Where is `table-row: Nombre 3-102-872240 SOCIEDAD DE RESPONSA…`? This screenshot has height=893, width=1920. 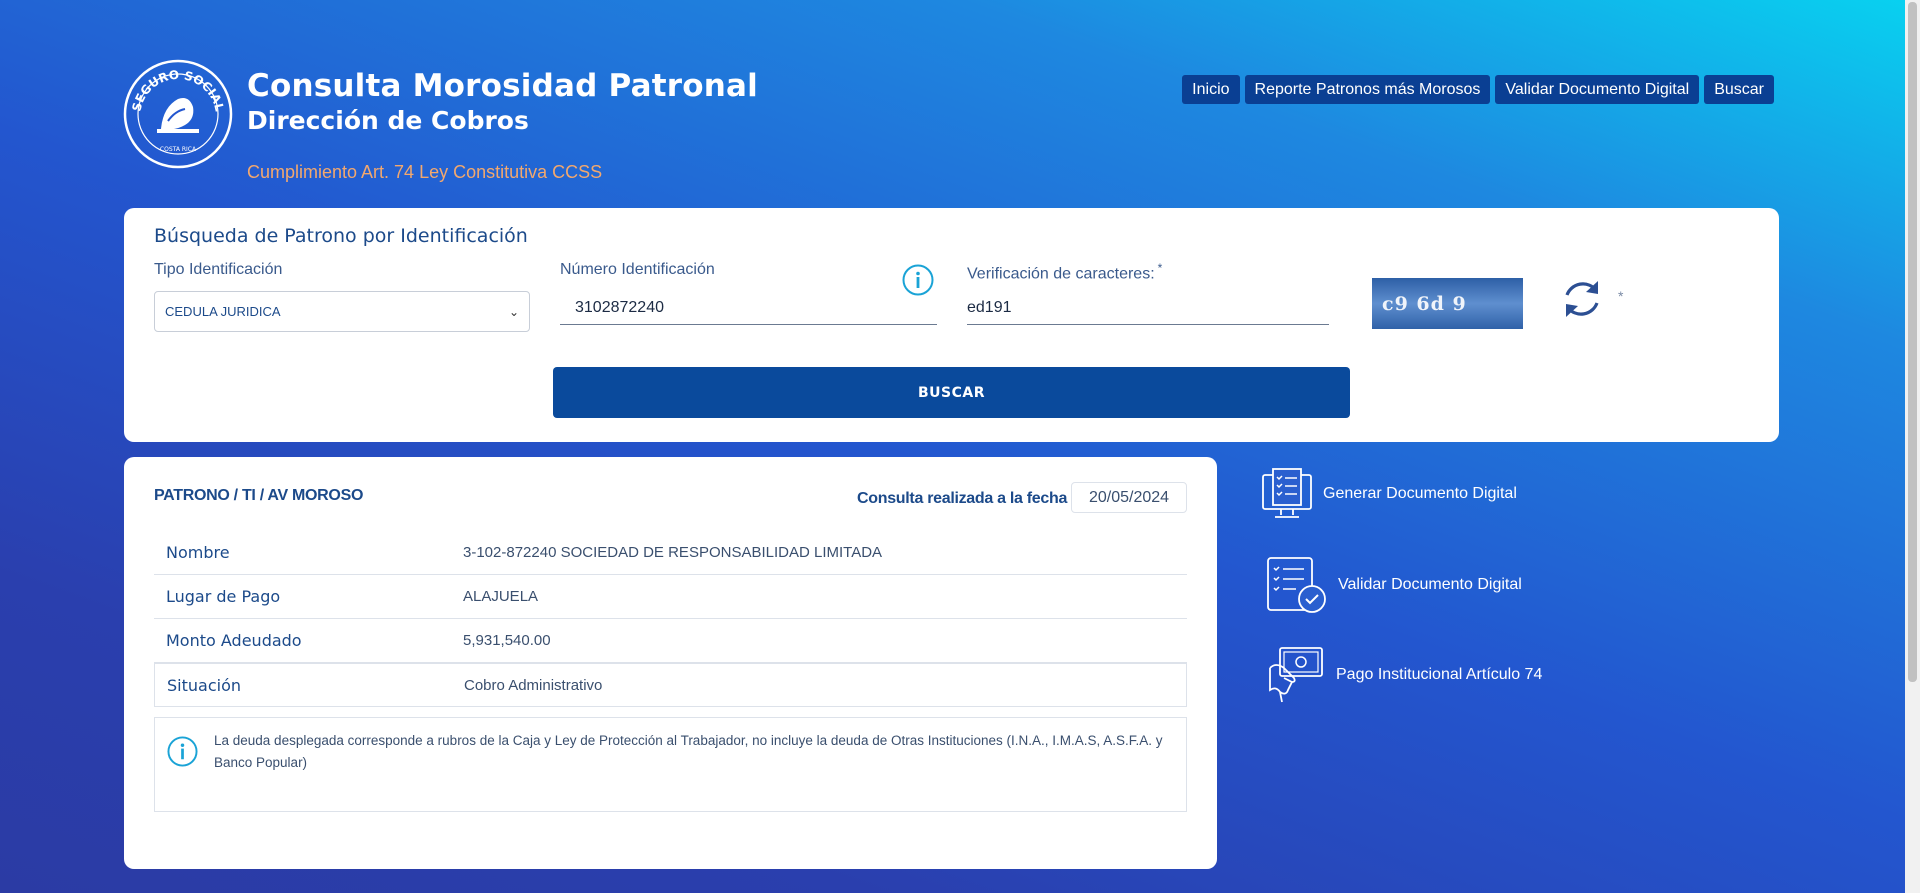 table-row: Nombre 3-102-872240 SOCIEDAD DE RESPONSA… is located at coordinates (670, 553).